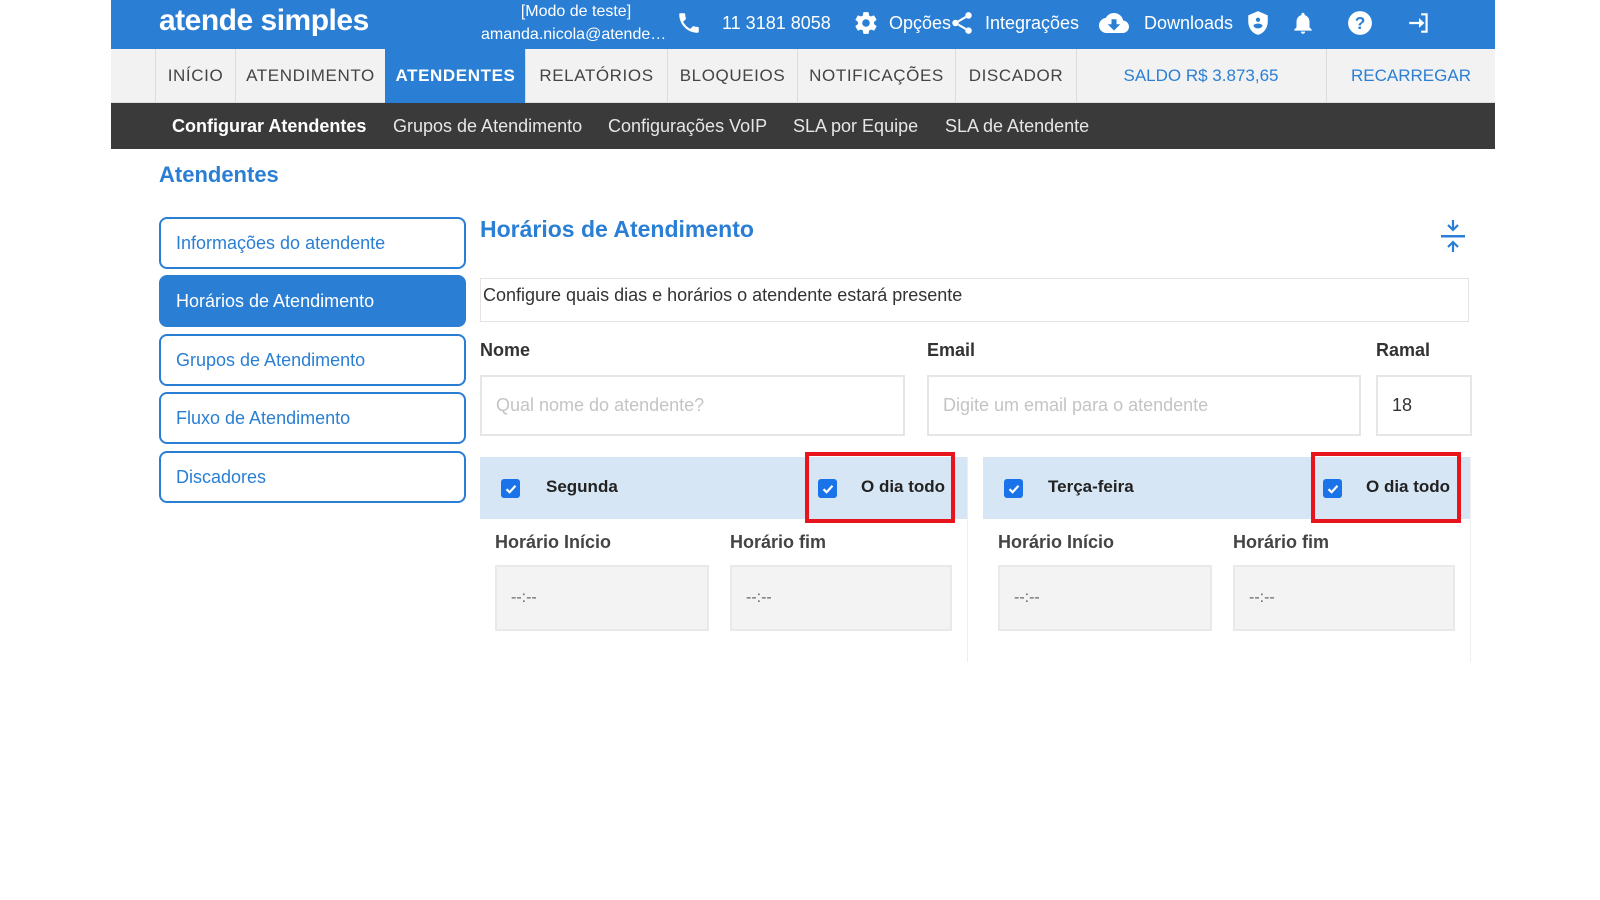  I want to click on extension-input, so click(1424, 405).